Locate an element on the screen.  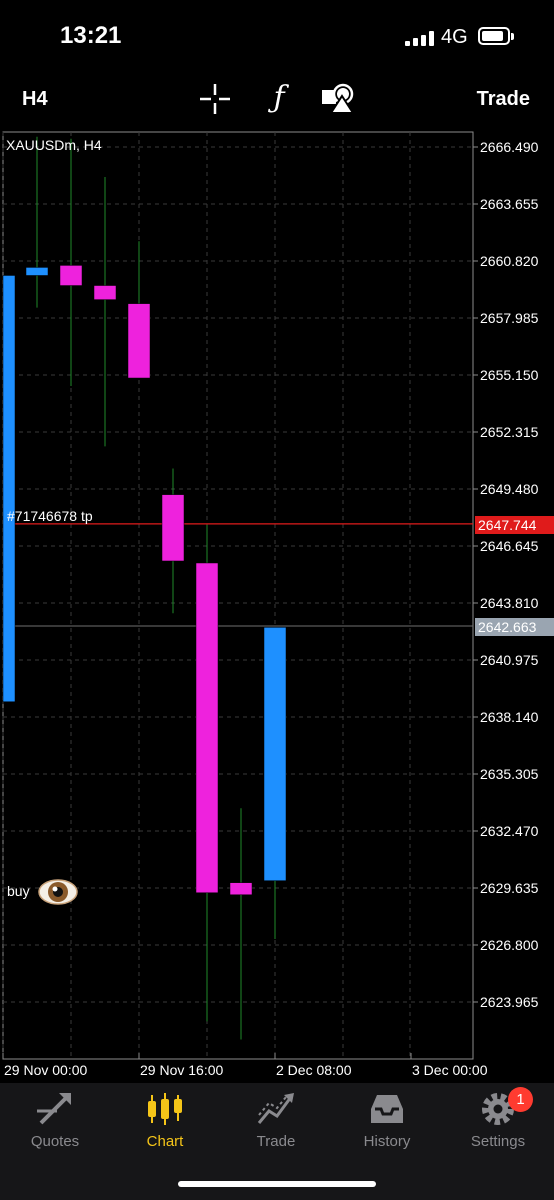
objects-icon is located at coordinates (337, 99).